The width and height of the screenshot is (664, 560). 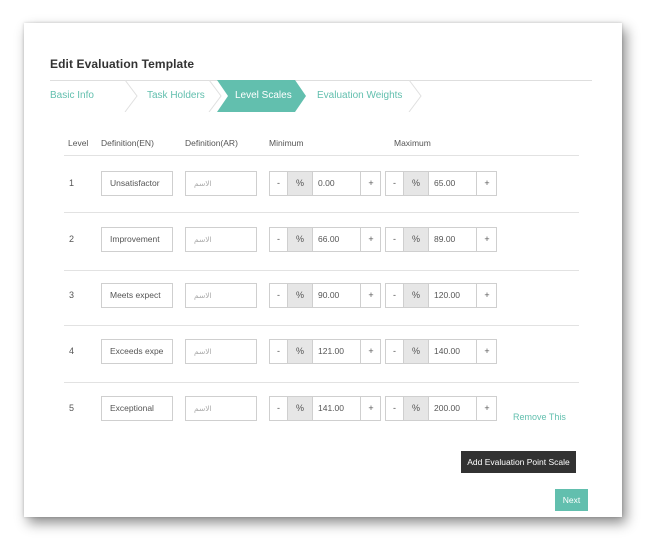 I want to click on max-stepper: -% 200.00 +, so click(x=441, y=408).